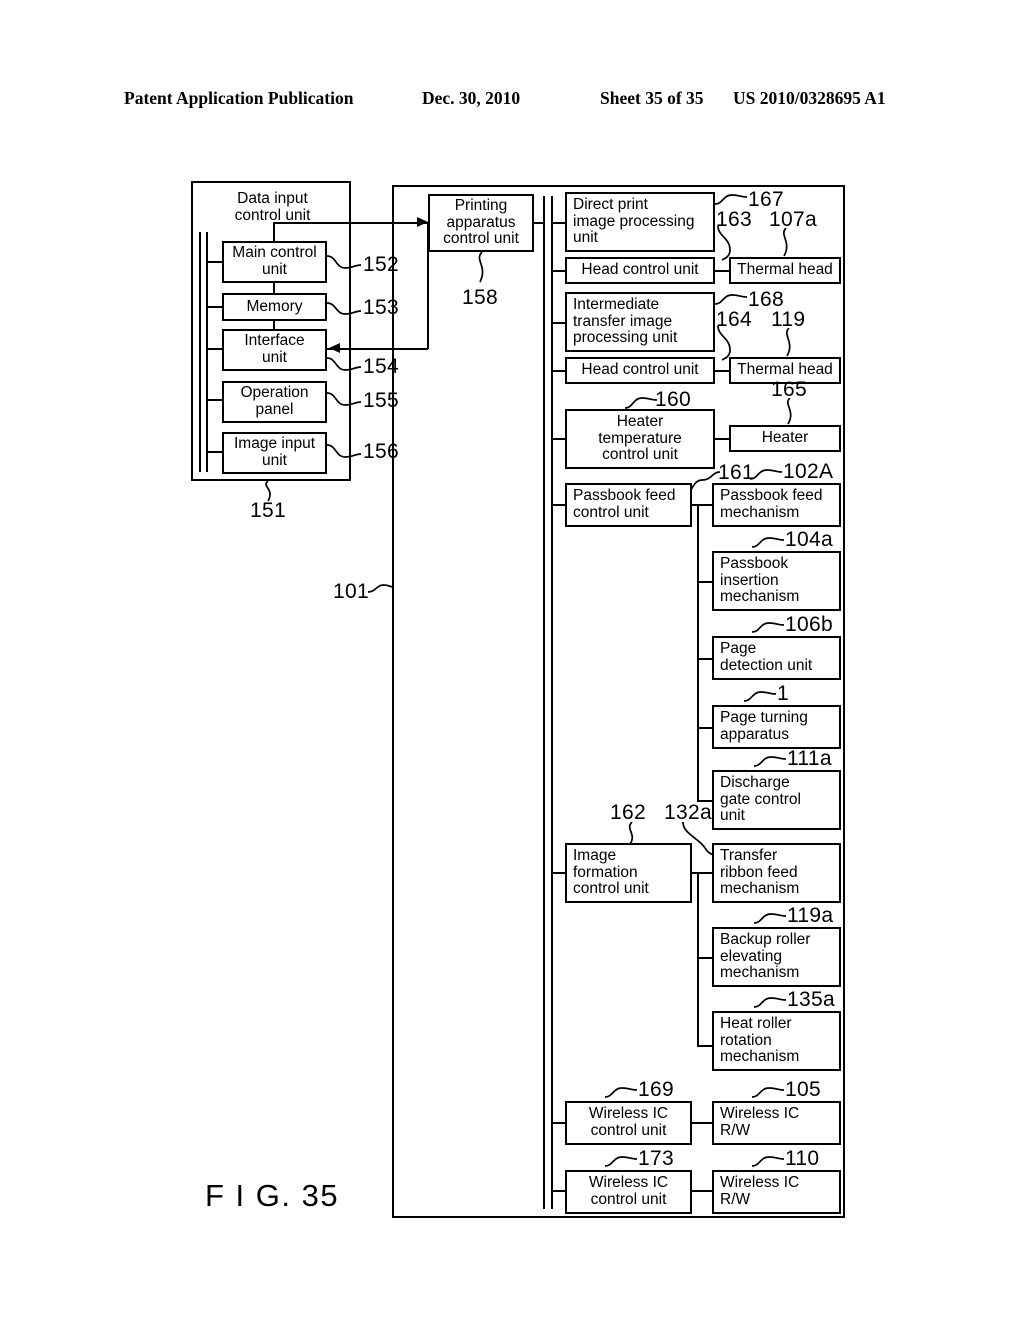  Describe the element at coordinates (274, 453) in the screenshot. I see `block-image-input-unit: Image input unit` at that location.